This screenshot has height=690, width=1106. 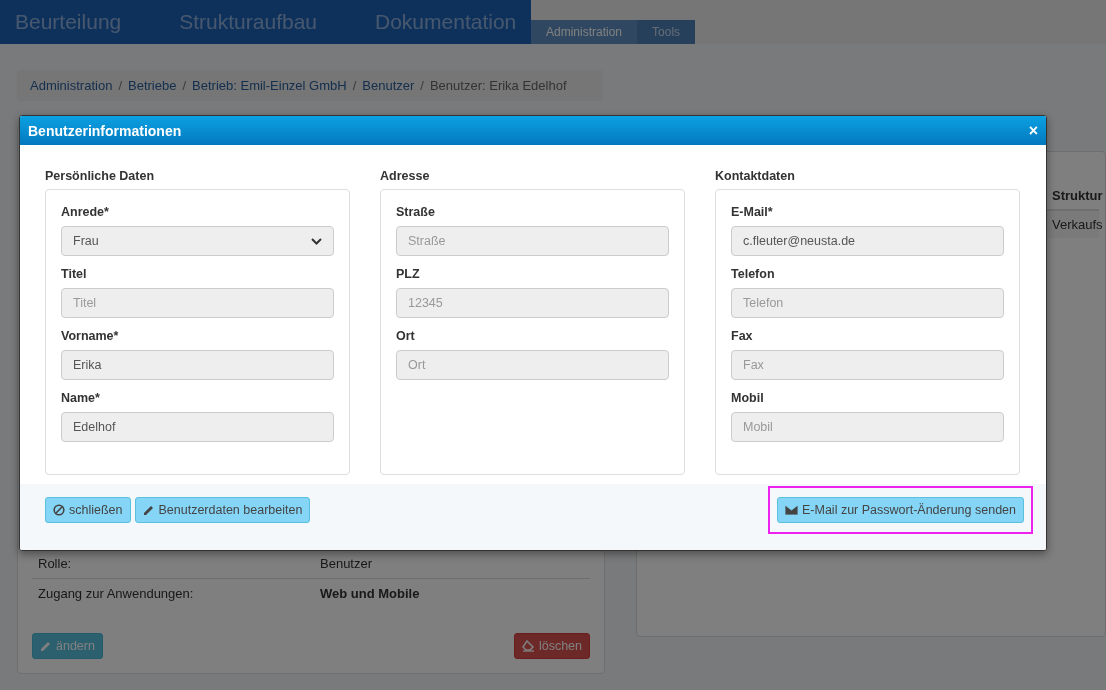 I want to click on breadcrumb-link: Benutzer, so click(x=388, y=85).